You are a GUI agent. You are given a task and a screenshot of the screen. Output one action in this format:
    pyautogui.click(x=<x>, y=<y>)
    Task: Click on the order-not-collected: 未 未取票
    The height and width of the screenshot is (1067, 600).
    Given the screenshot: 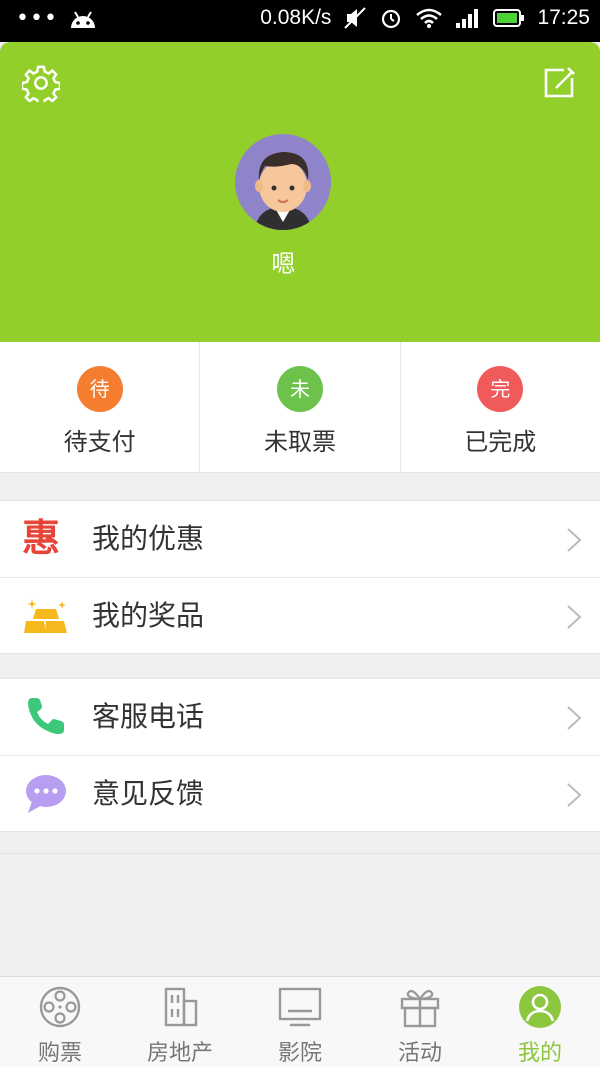 What is the action you would take?
    pyautogui.click(x=300, y=407)
    